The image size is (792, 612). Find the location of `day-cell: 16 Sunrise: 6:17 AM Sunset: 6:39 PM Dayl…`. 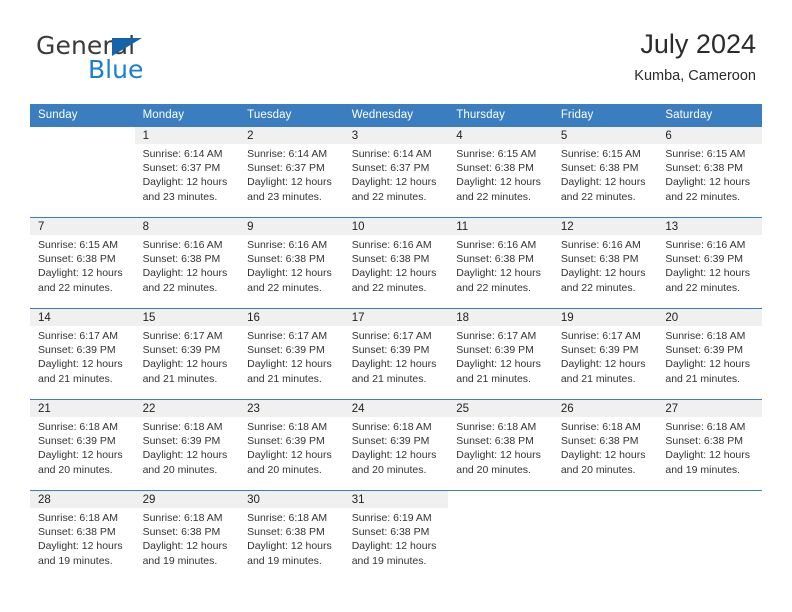

day-cell: 16 Sunrise: 6:17 AM Sunset: 6:39 PM Dayl… is located at coordinates (291, 354).